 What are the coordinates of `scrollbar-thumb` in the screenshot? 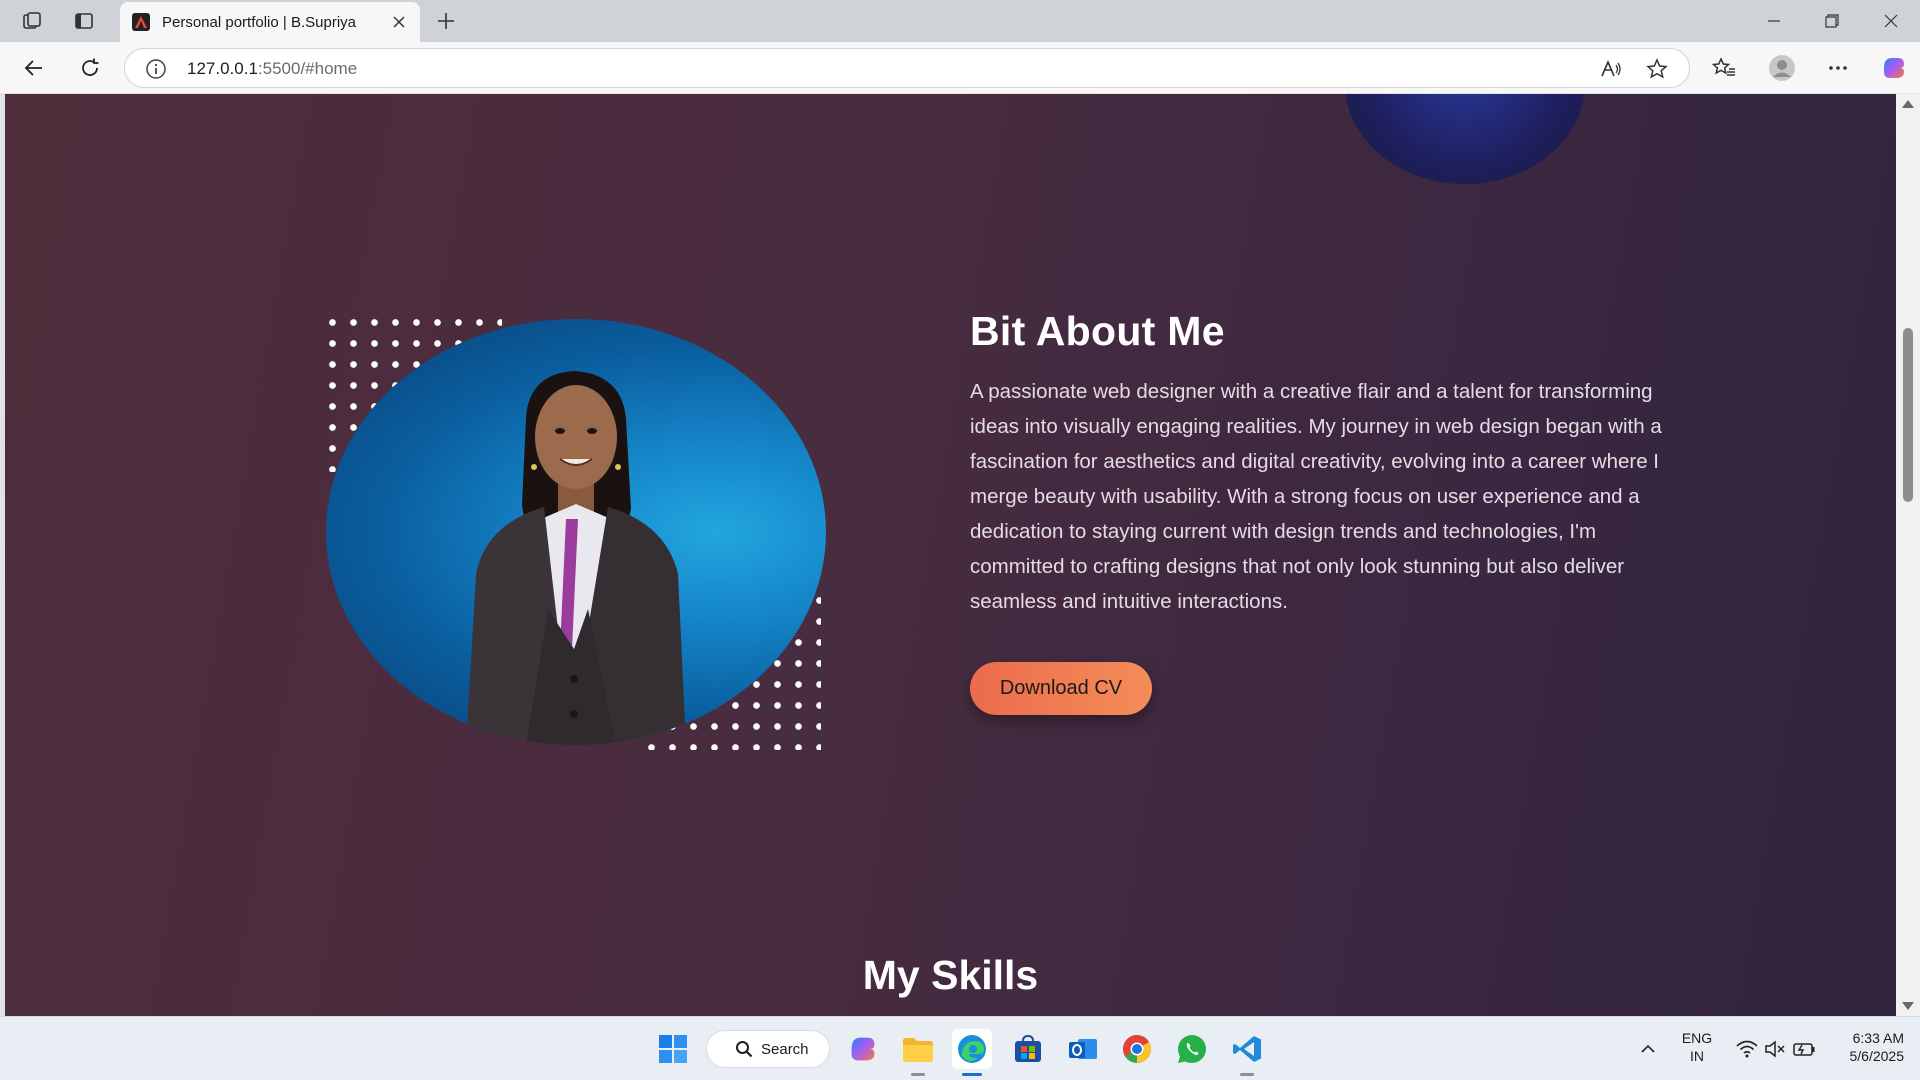 It's located at (1908, 415).